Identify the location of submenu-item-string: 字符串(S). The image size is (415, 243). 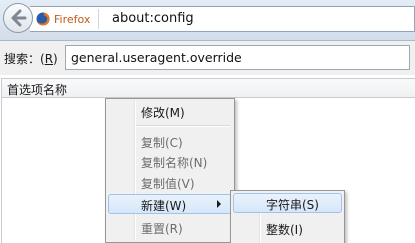
(287, 203).